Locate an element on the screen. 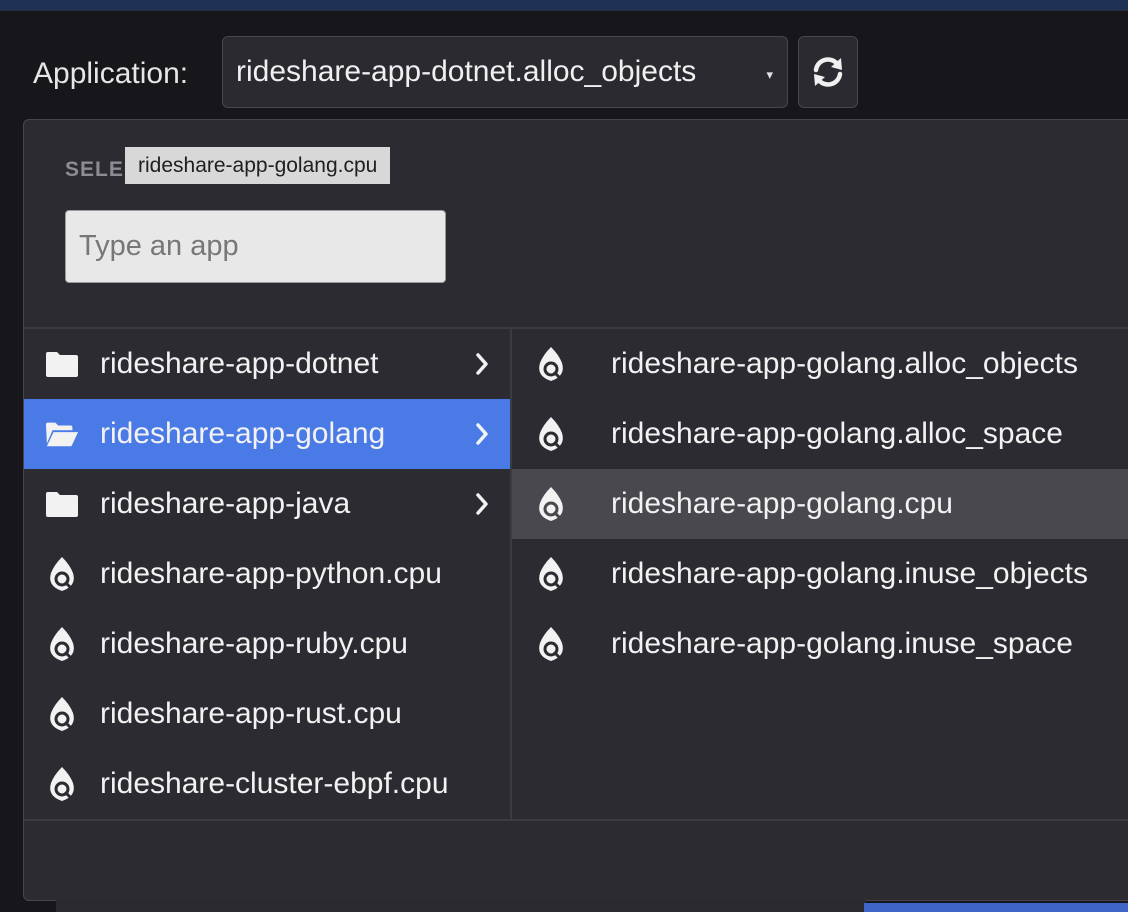 This screenshot has width=1128, height=912. top-nav-border is located at coordinates (564, 10).